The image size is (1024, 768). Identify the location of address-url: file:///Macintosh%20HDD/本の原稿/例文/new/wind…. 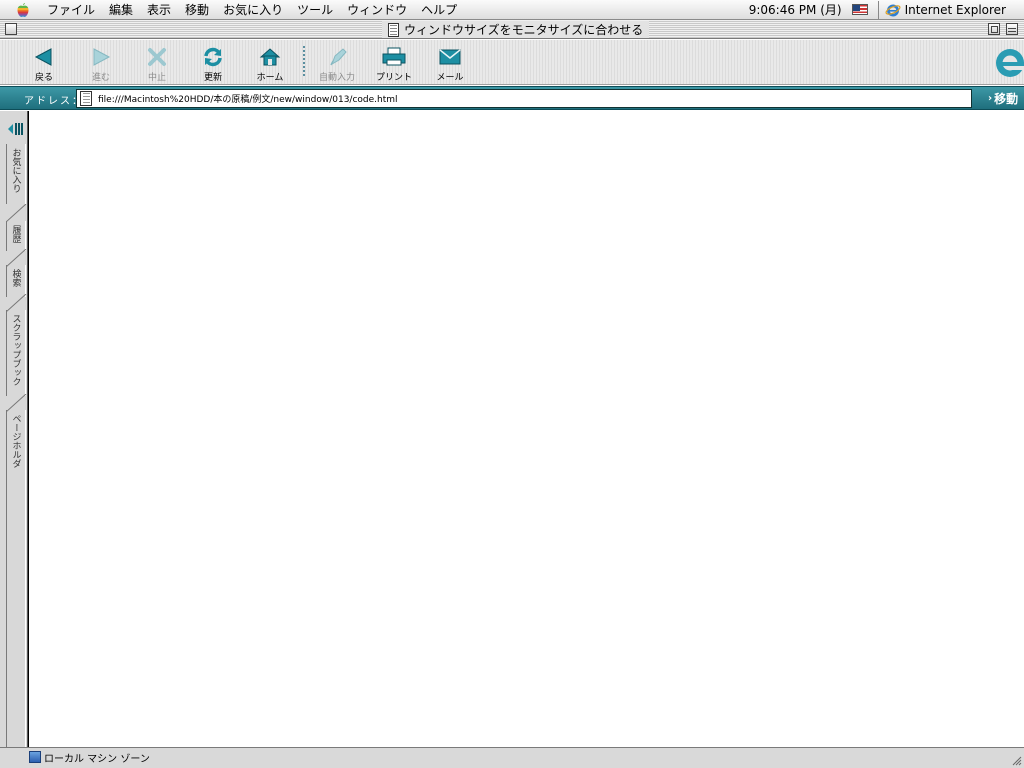
(248, 98).